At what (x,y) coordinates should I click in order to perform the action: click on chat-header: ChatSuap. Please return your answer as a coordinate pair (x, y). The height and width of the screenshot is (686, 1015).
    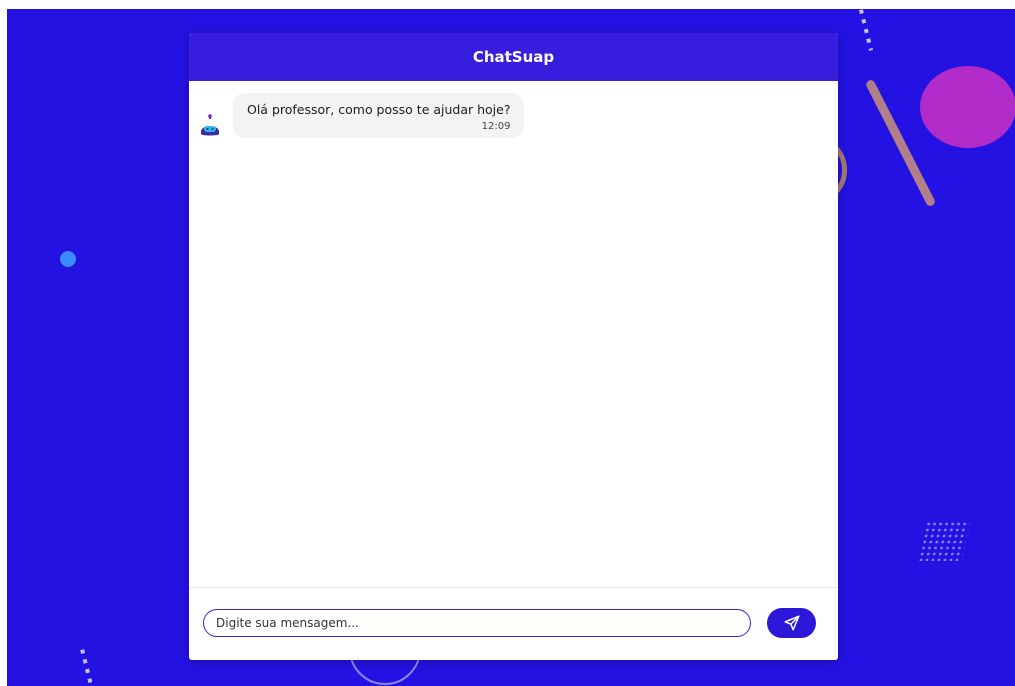
    Looking at the image, I should click on (513, 57).